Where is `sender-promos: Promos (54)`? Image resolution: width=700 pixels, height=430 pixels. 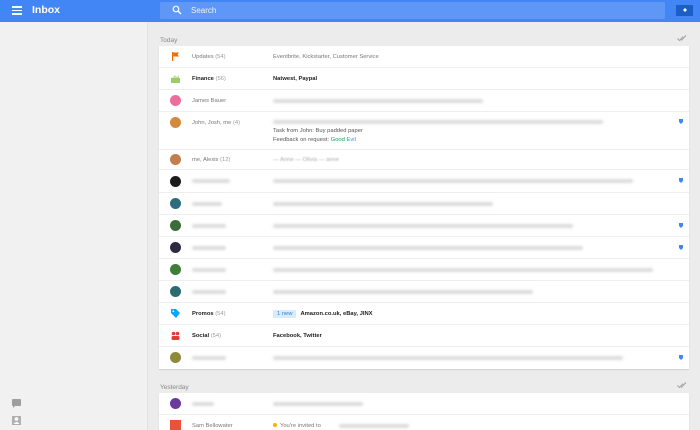
sender-promos: Promos (54) is located at coordinates (209, 314).